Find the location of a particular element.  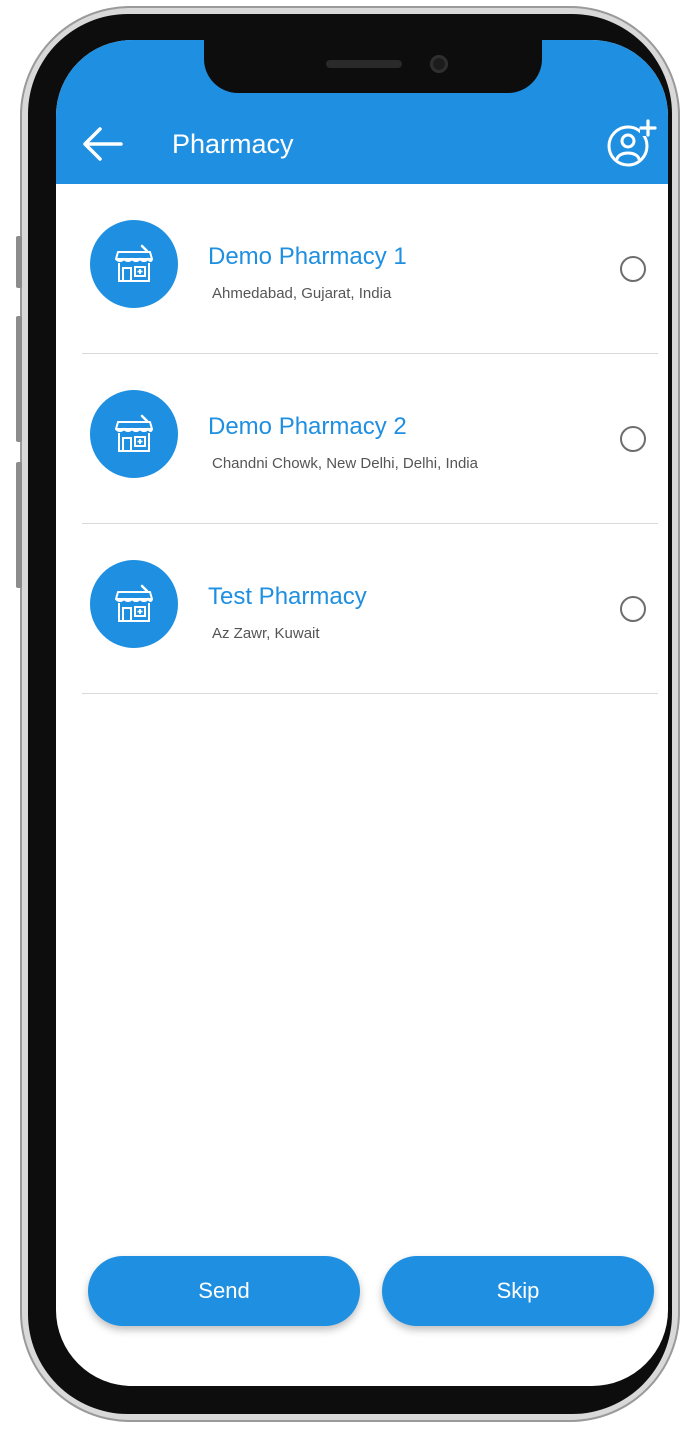

camera-icon is located at coordinates (439, 64).